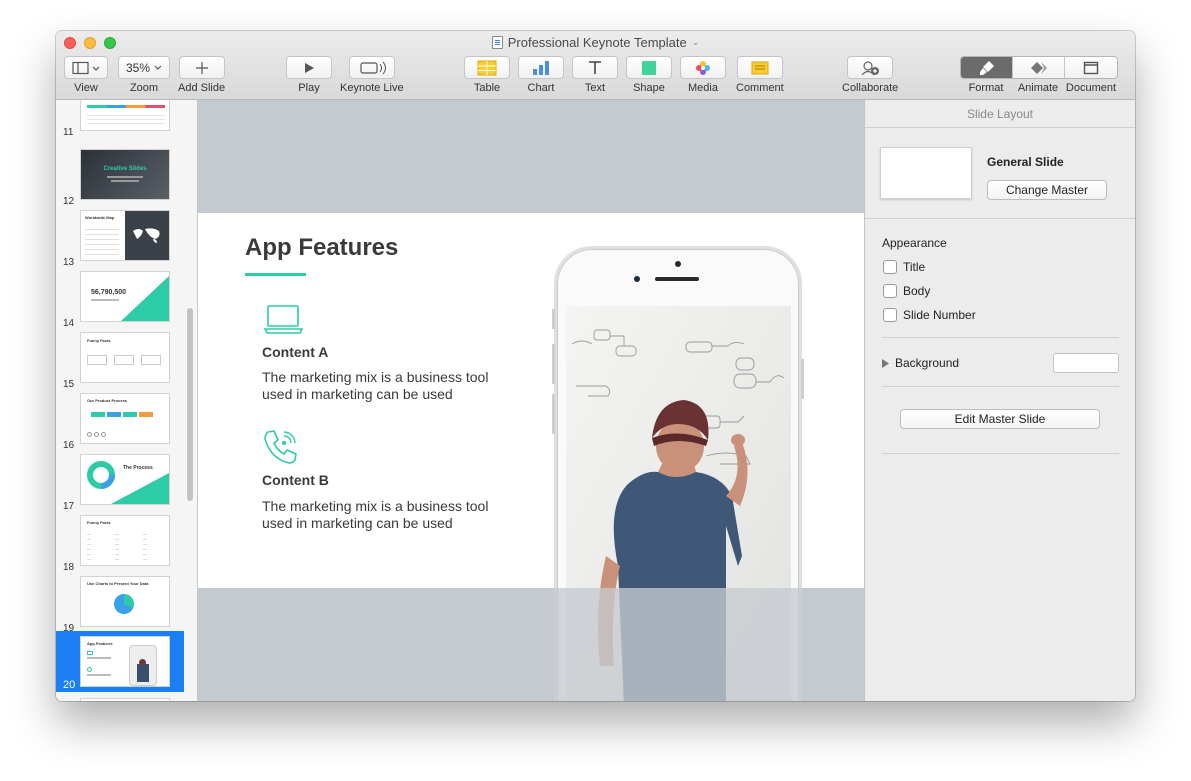  I want to click on view-control: View, so click(86, 75).